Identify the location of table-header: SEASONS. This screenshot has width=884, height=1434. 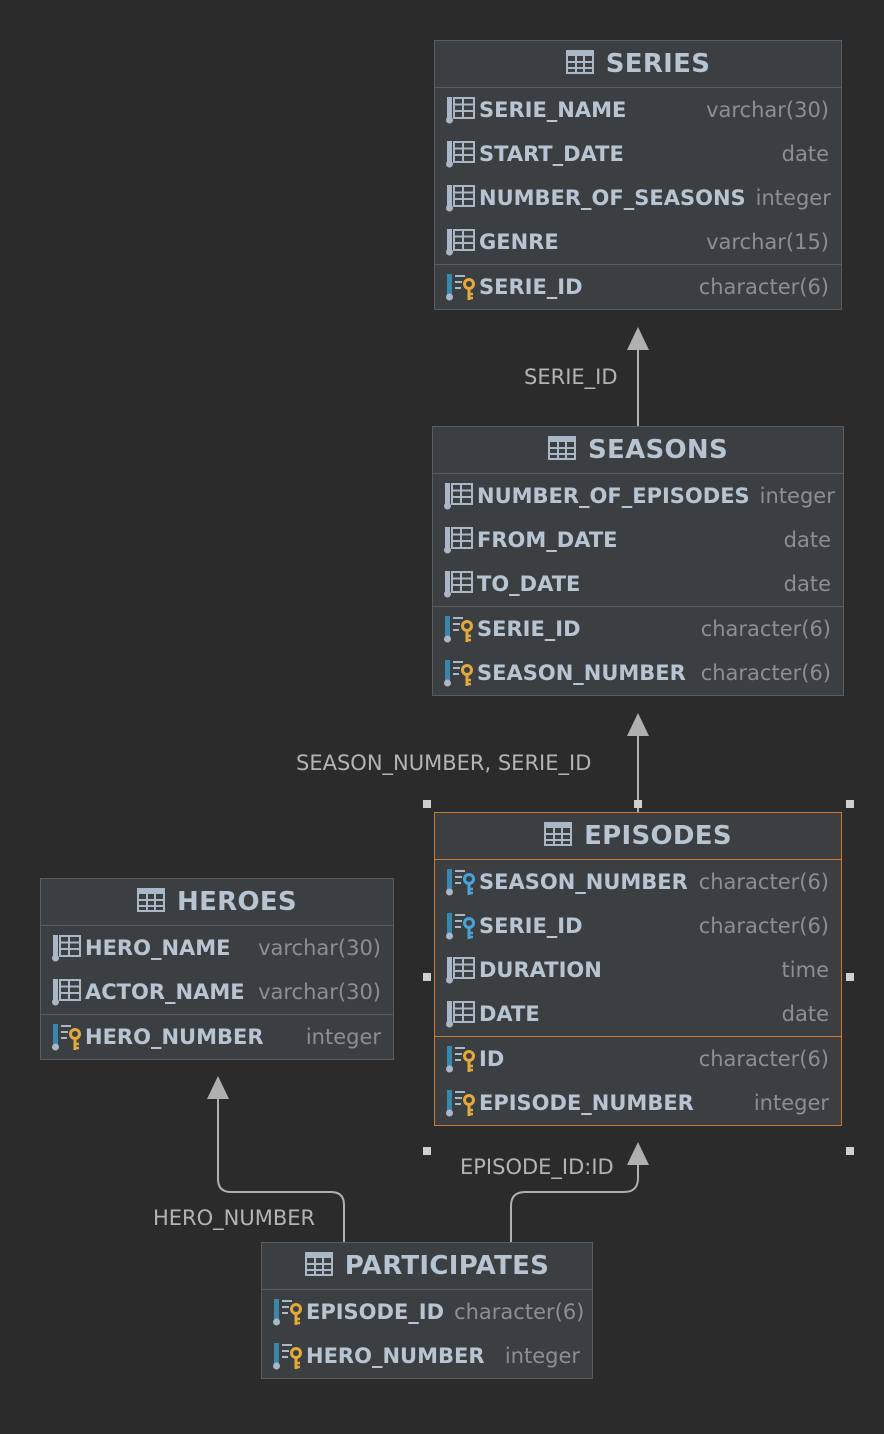
(638, 450).